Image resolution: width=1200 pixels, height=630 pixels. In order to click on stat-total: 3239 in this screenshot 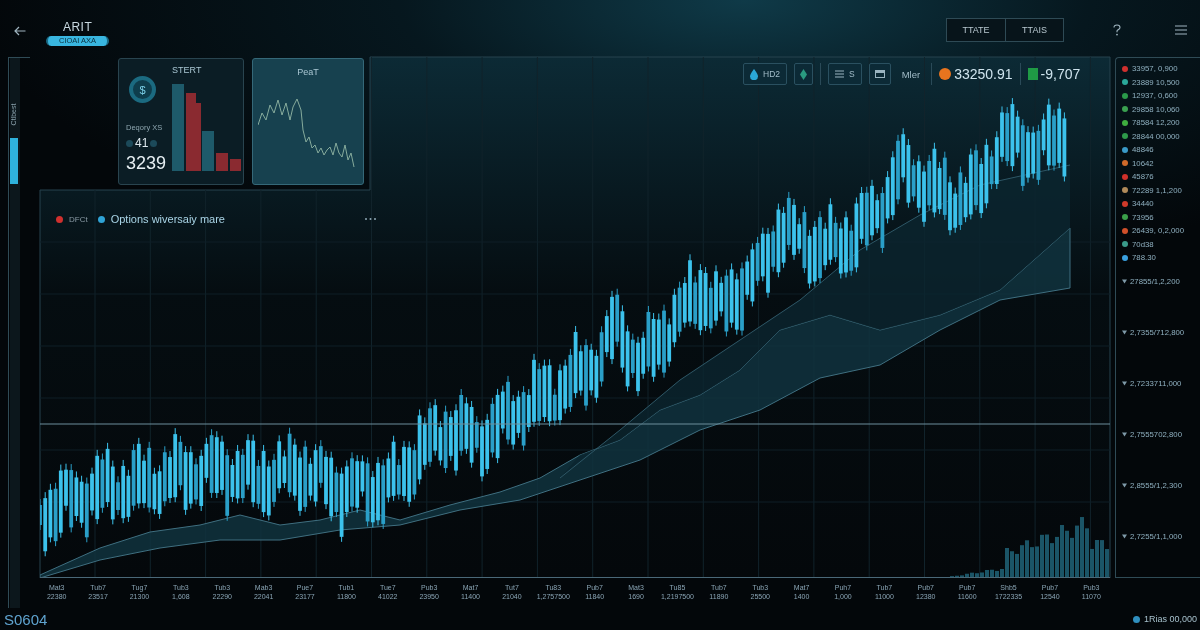, I will do `click(146, 163)`.